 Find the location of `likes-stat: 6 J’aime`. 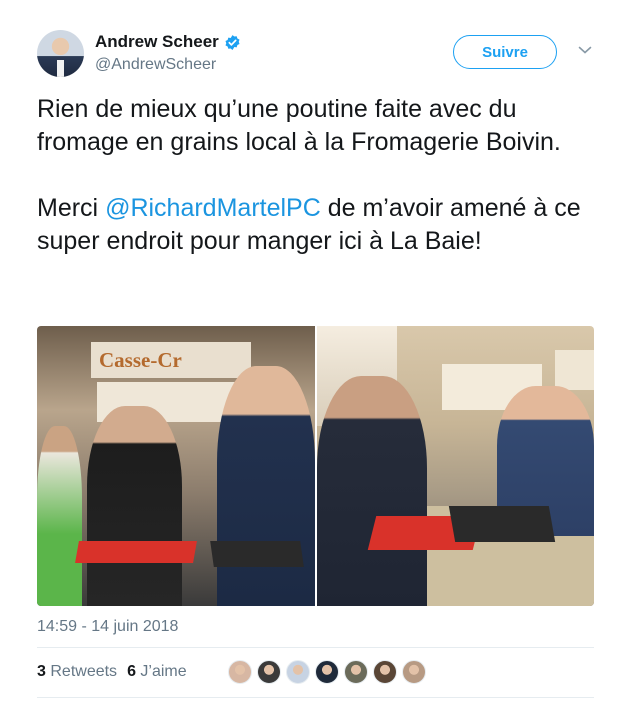

likes-stat: 6 J’aime is located at coordinates (157, 672).